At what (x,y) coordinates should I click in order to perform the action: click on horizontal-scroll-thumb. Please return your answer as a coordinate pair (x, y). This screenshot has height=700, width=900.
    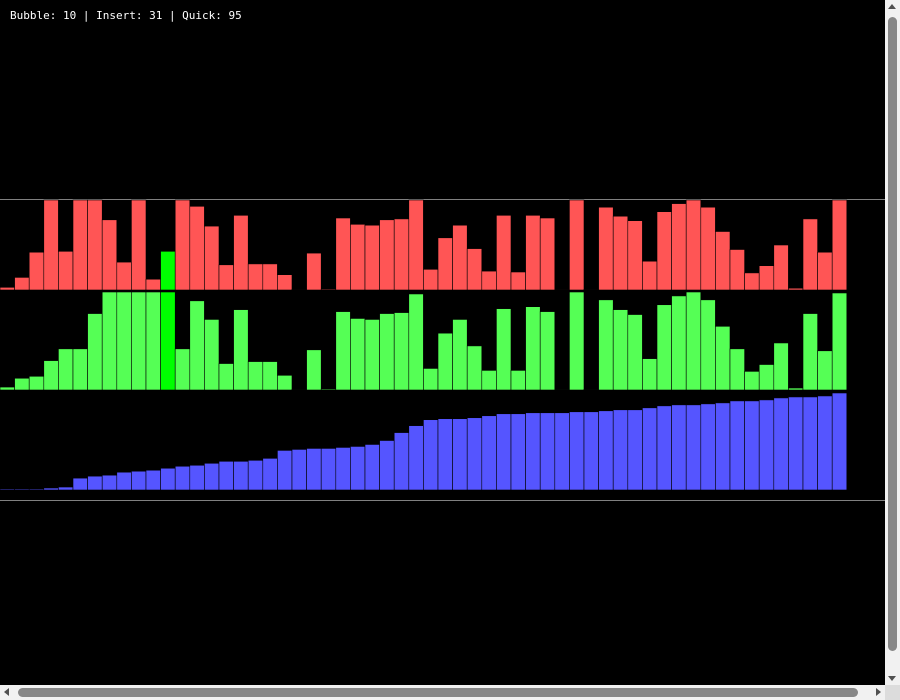
    Looking at the image, I should click on (438, 692).